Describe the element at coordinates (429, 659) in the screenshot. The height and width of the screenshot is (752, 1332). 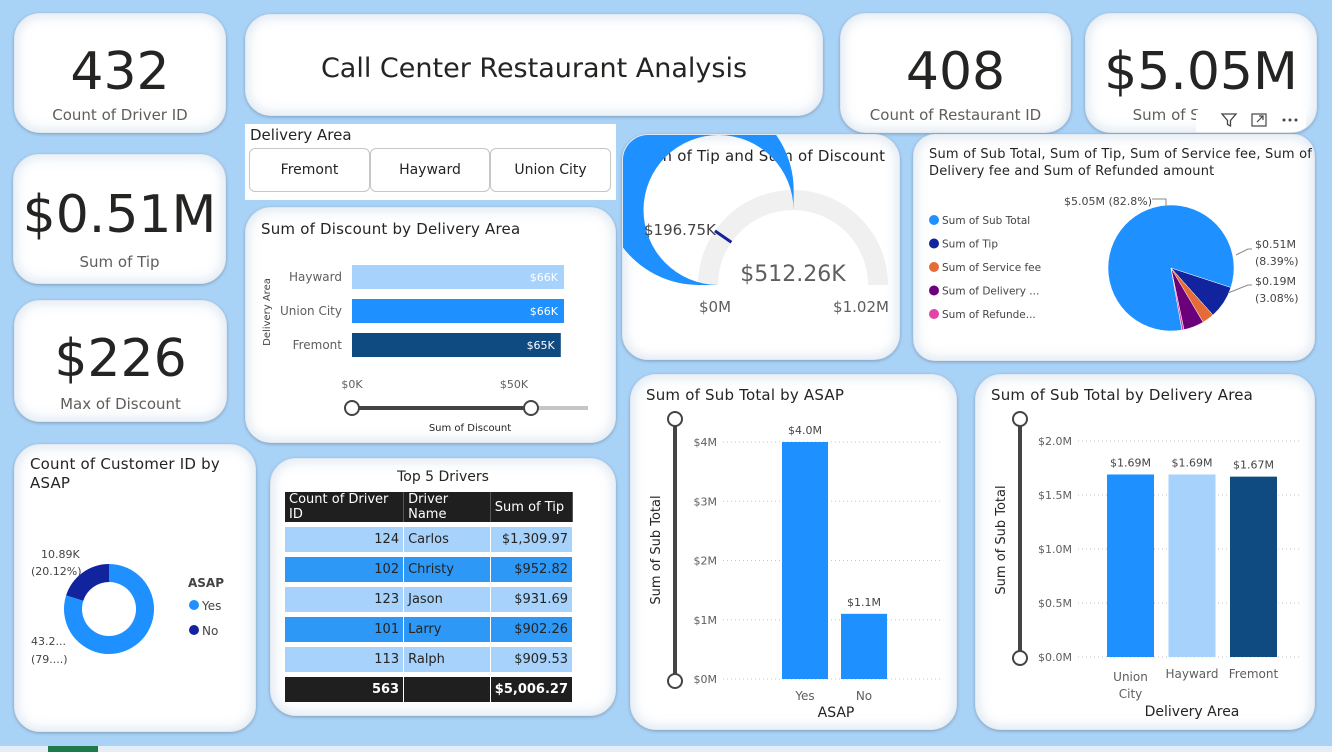
I see `table-row: 113 Ralph $909.53` at that location.